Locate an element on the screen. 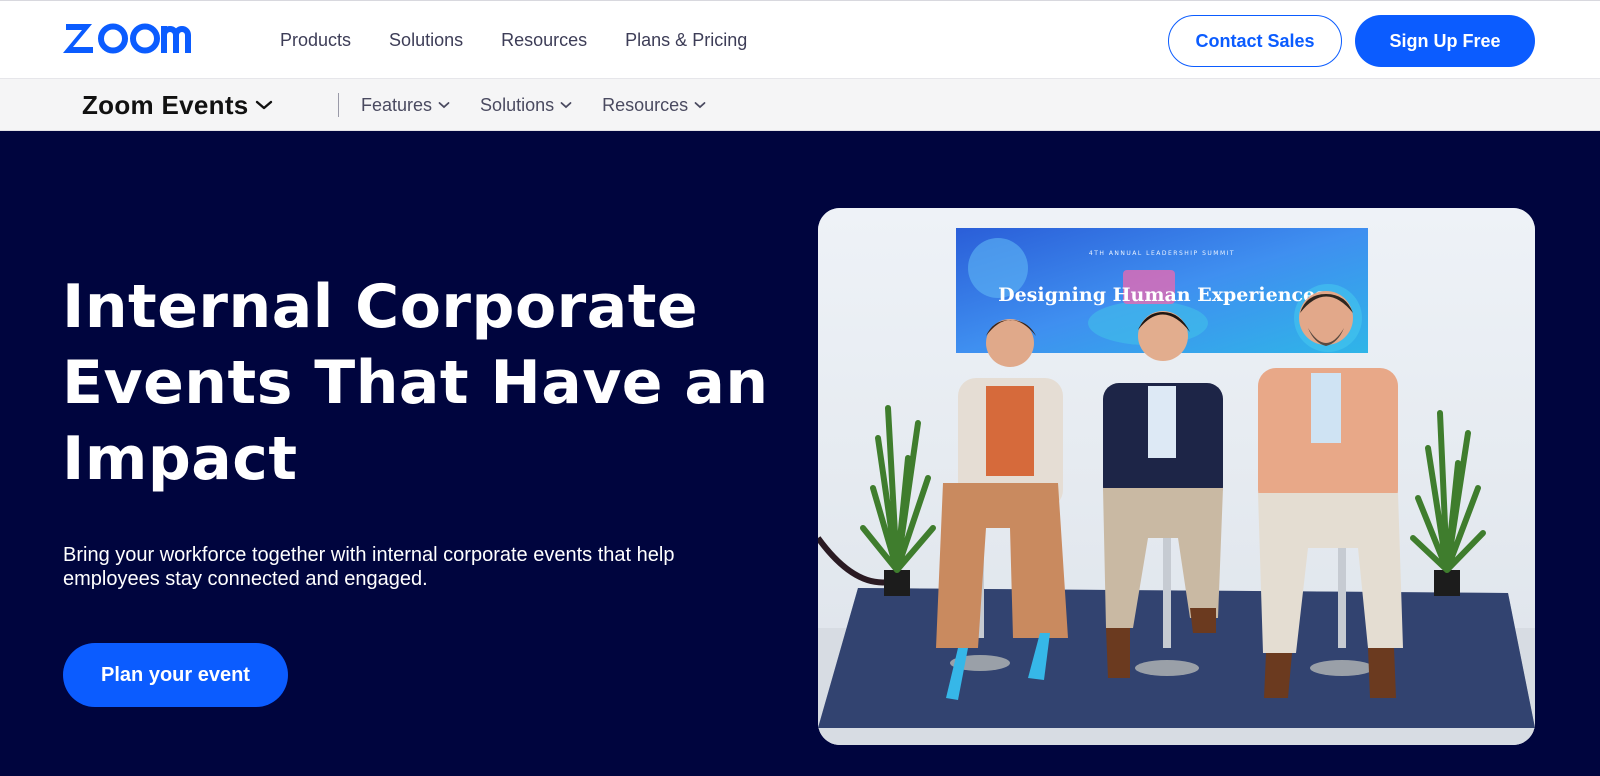  subnav-resources-label: Resources is located at coordinates (645, 104).